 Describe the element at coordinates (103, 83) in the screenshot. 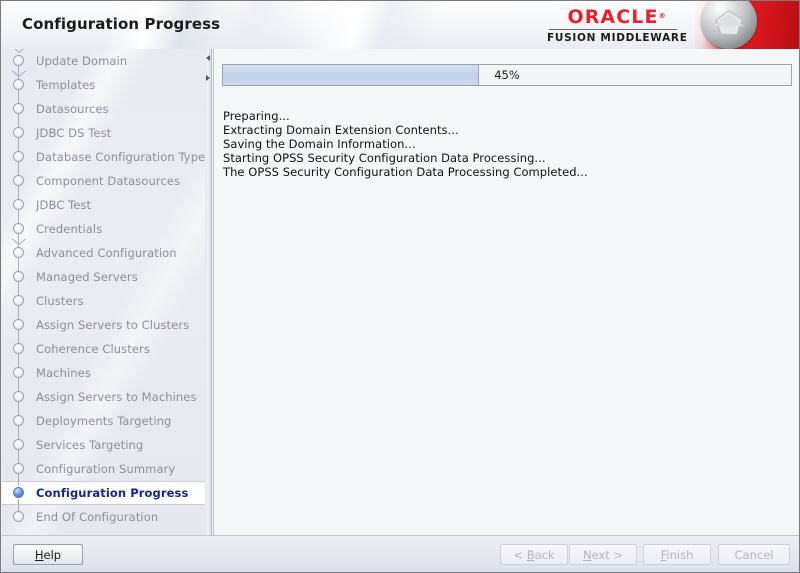

I see `sidebar-item-templates: Templates` at that location.